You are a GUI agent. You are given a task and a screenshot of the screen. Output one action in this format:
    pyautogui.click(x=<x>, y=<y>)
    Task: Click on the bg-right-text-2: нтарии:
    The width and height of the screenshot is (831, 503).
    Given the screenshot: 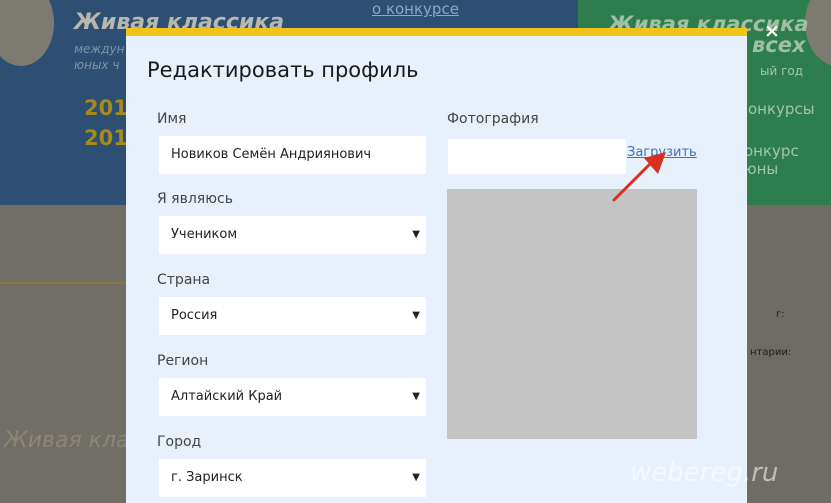 What is the action you would take?
    pyautogui.click(x=771, y=352)
    